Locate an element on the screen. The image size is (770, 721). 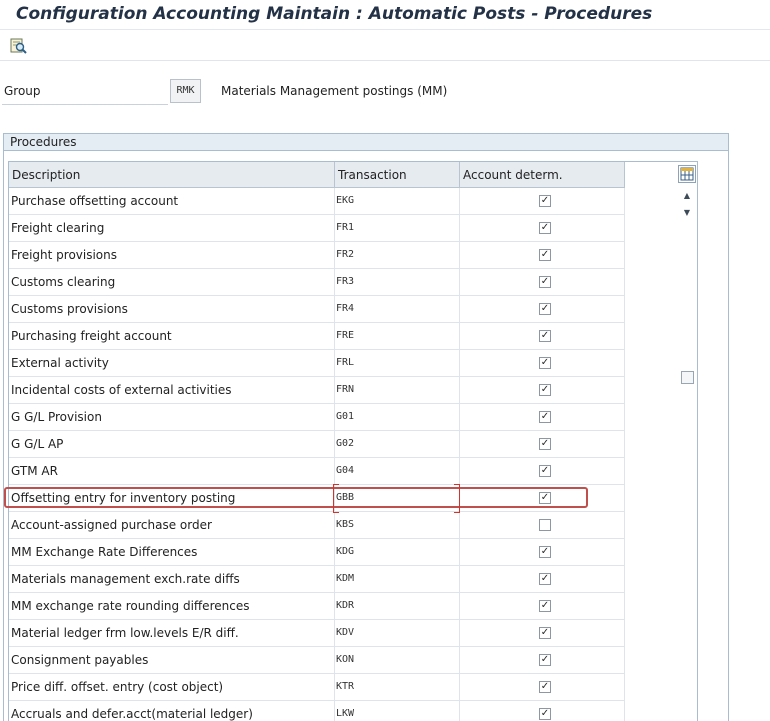
column-header-description: Description is located at coordinates (172, 175).